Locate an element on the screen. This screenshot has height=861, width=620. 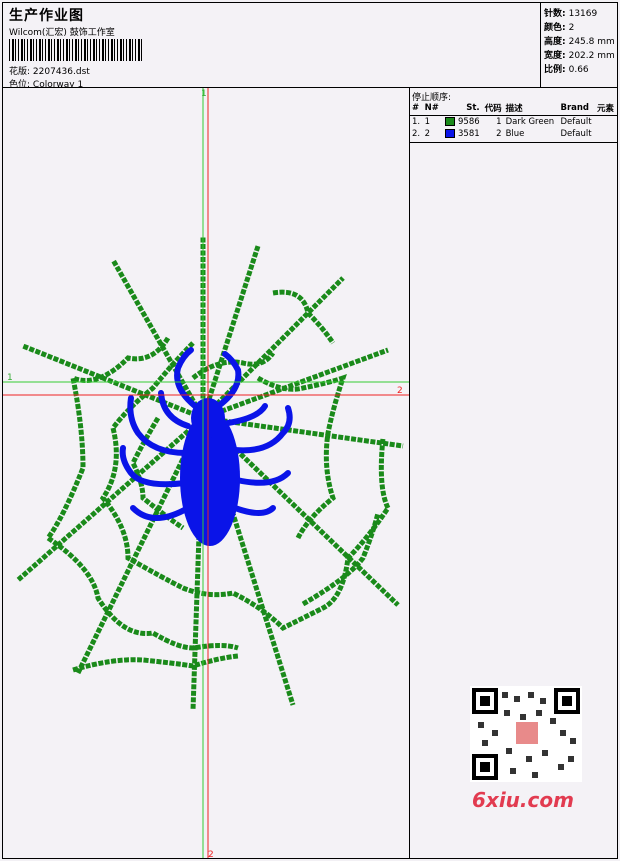
axis-label-v-bottom: 2 is located at coordinates (211, 854).